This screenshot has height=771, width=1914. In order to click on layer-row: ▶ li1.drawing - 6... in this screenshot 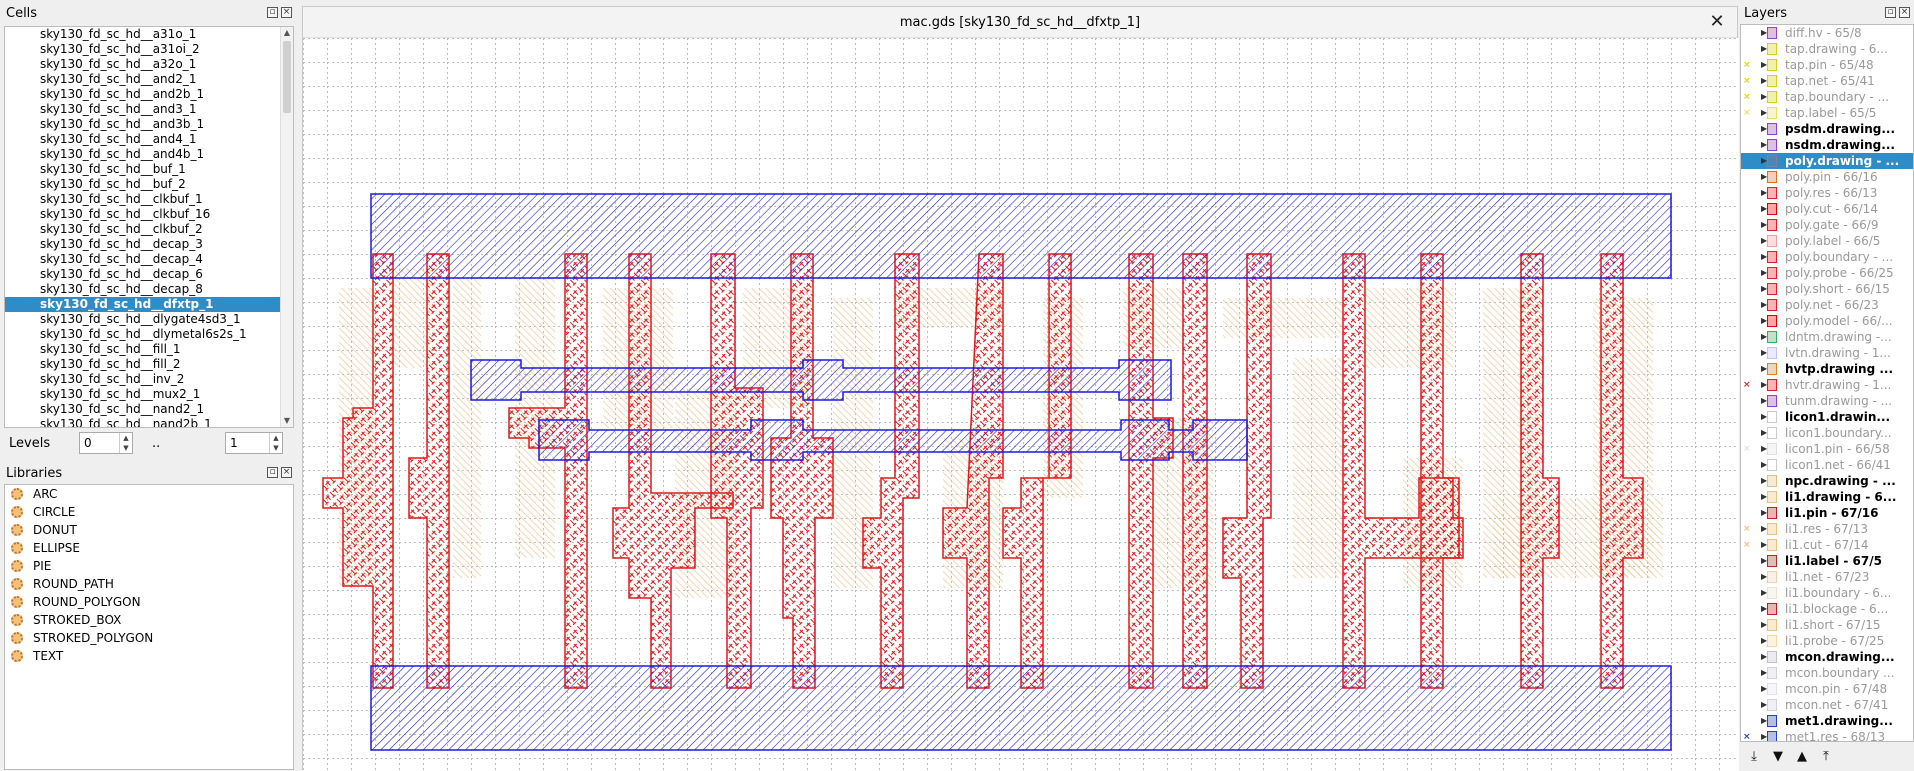, I will do `click(1827, 497)`.